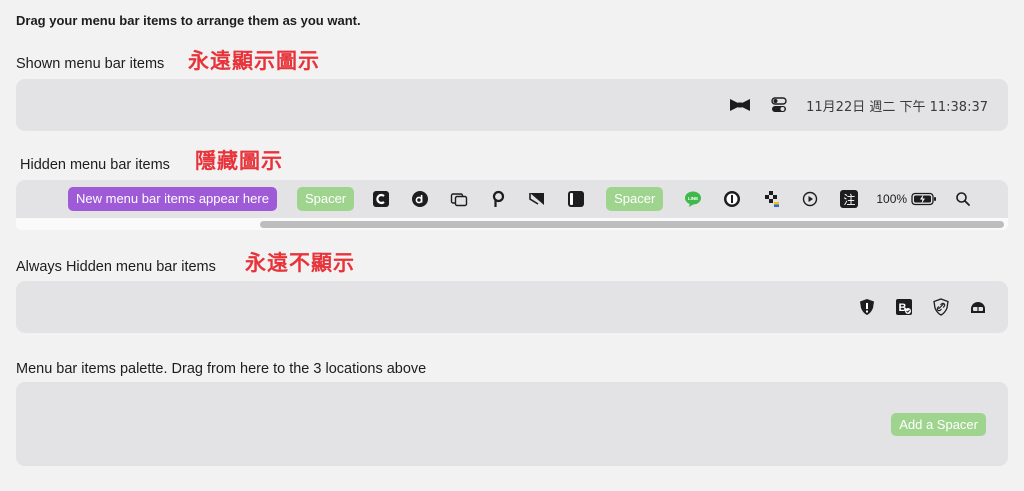  I want to click on onepassword-icon, so click(732, 199).